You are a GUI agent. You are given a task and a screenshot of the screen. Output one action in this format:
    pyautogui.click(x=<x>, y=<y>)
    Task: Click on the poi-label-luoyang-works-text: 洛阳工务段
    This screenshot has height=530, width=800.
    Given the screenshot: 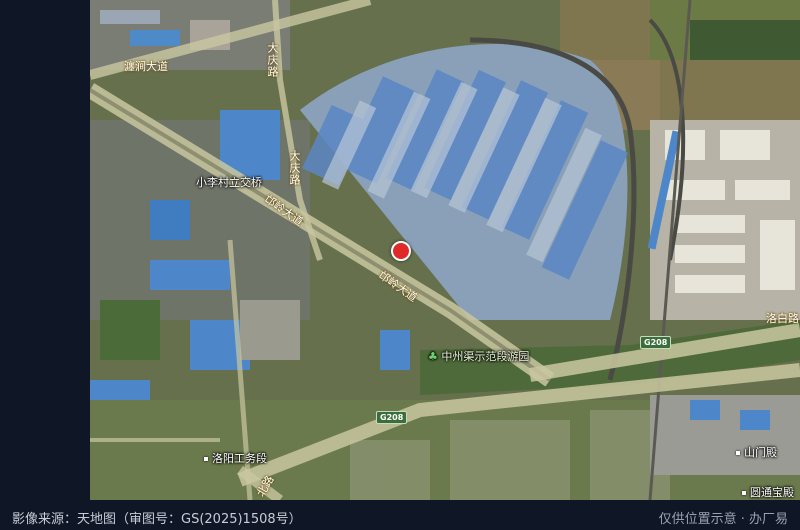 What is the action you would take?
    pyautogui.click(x=239, y=458)
    